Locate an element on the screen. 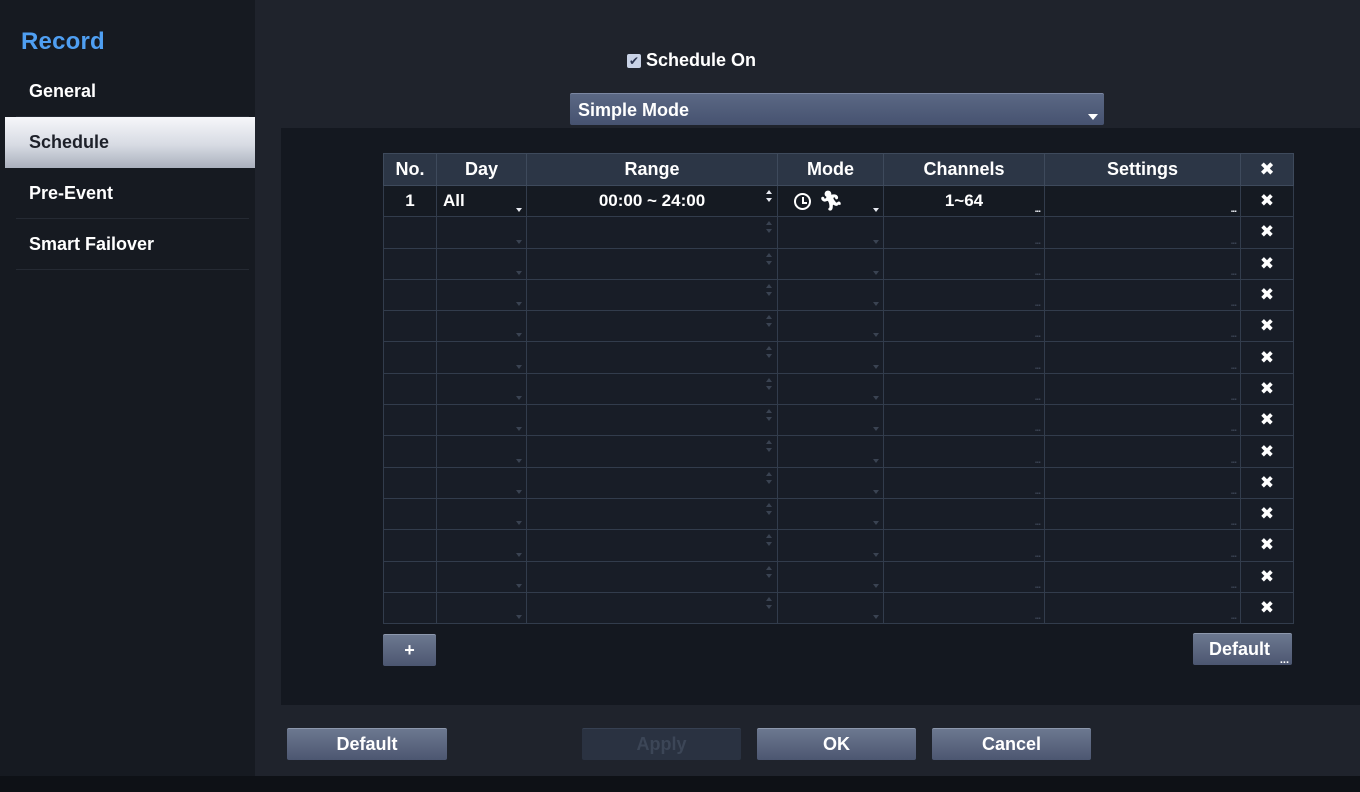  sidebar-item-pre-event: Pre-Event is located at coordinates (132, 193).